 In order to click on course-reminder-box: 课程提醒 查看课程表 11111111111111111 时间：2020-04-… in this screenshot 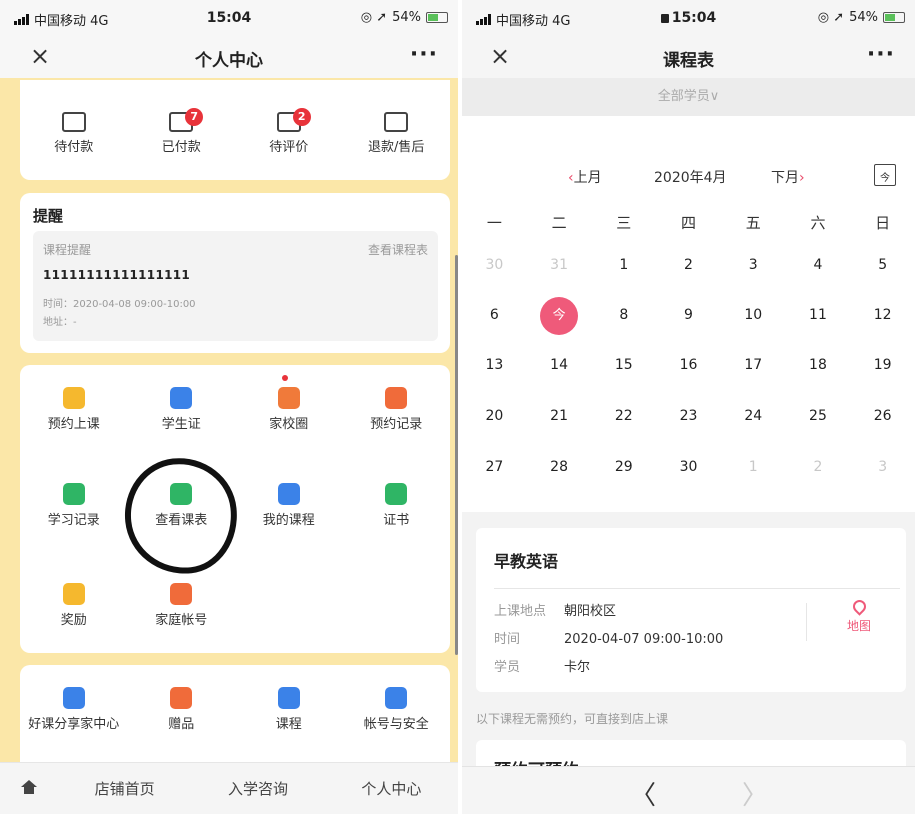, I will do `click(235, 286)`.